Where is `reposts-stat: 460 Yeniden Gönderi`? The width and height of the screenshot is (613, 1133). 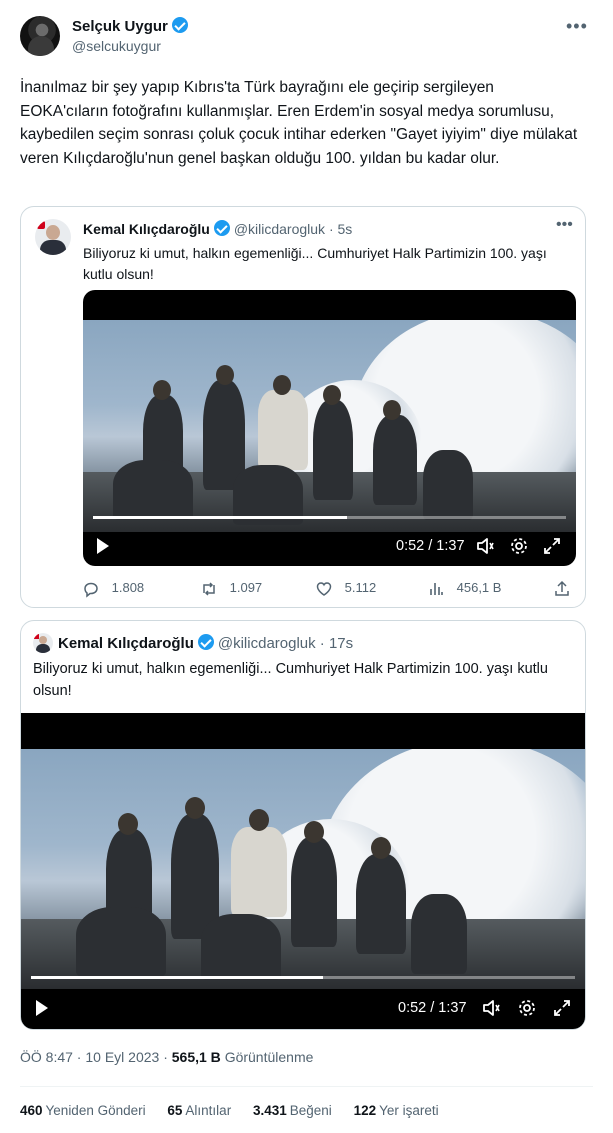 reposts-stat: 460 Yeniden Gönderi is located at coordinates (83, 1110).